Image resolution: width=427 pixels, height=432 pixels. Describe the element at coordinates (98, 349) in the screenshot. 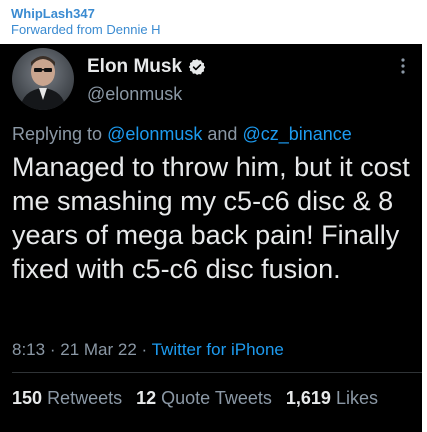

I see `tweet-date: 21 Mar 22` at that location.